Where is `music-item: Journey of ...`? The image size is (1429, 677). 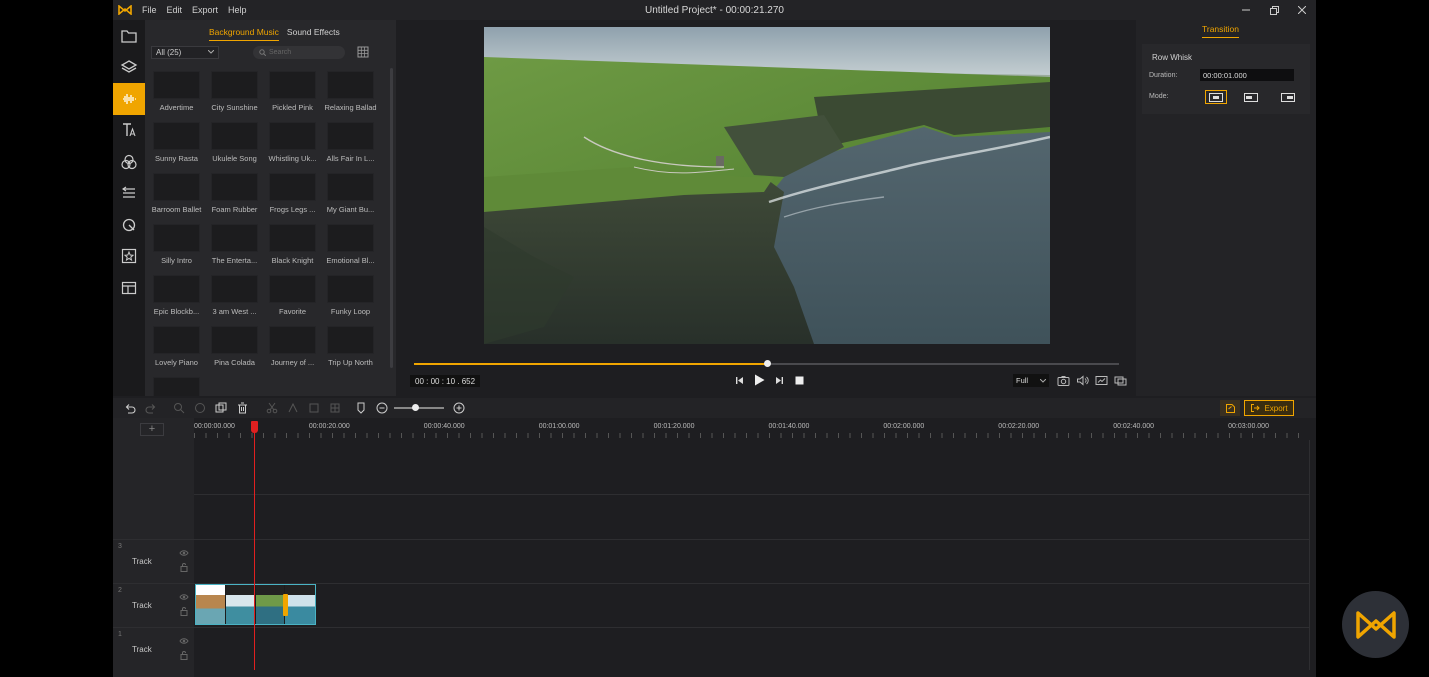 music-item: Journey of ... is located at coordinates (292, 347).